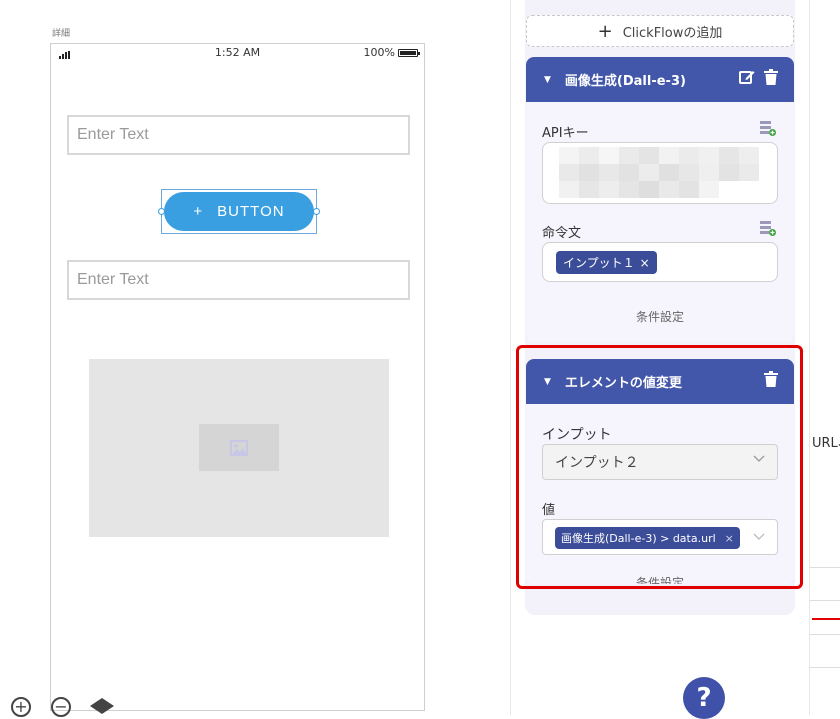 The height and width of the screenshot is (719, 840). What do you see at coordinates (562, 233) in the screenshot?
I see `prompt-label: 命令文` at bounding box center [562, 233].